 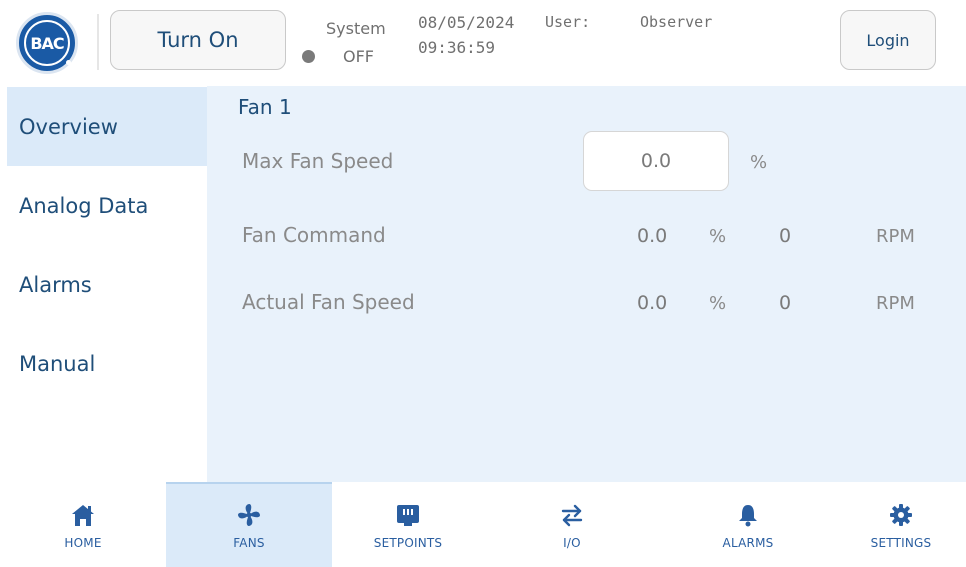 I want to click on actual-fan-speed-label: Actual Fan Speed, so click(x=328, y=302).